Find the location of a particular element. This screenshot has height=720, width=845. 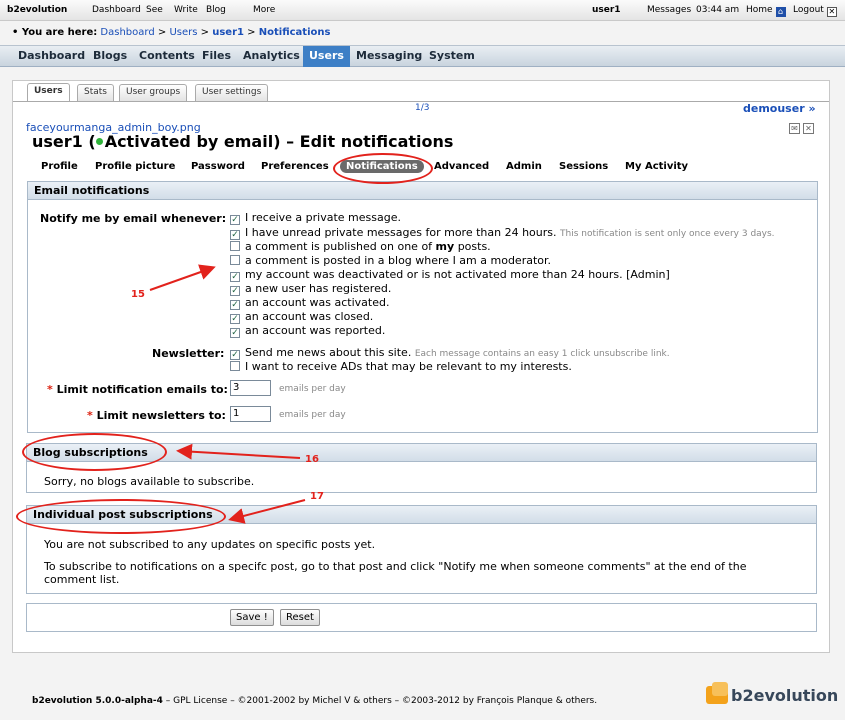

title-suffix: – Edit notifications is located at coordinates (370, 141).